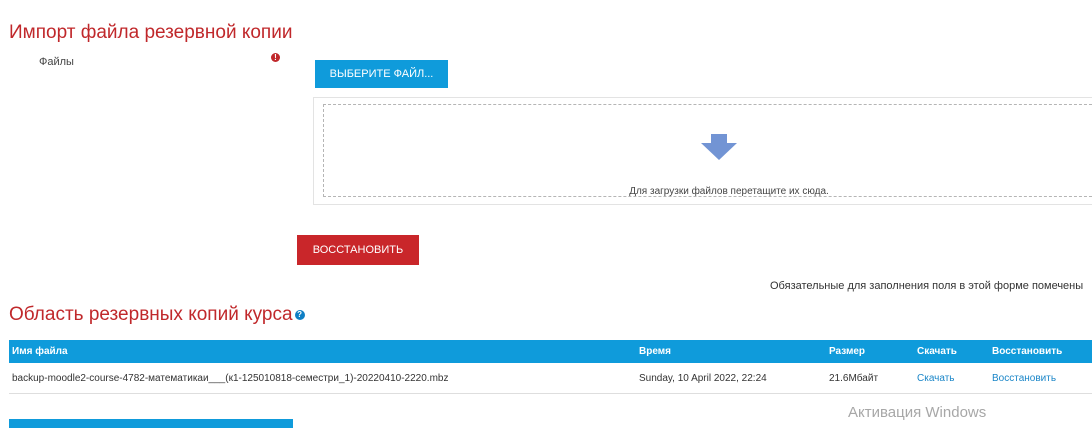  I want to click on import-heading: Импорт файла резервной копии, so click(151, 32).